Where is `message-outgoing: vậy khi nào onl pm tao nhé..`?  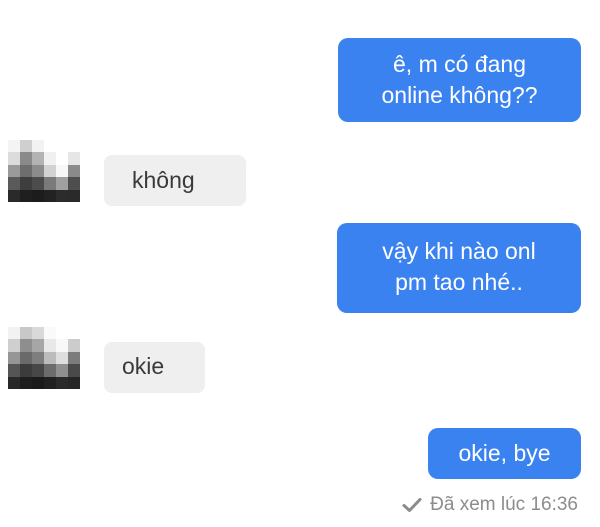
message-outgoing: vậy khi nào onl pm tao nhé.. is located at coordinates (459, 268).